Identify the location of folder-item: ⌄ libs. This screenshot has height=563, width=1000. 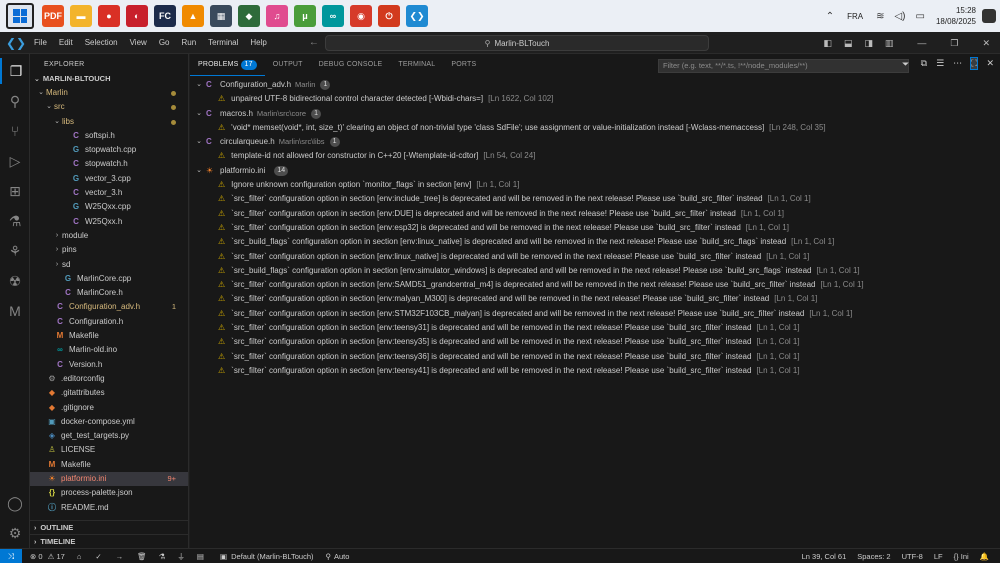
(109, 122).